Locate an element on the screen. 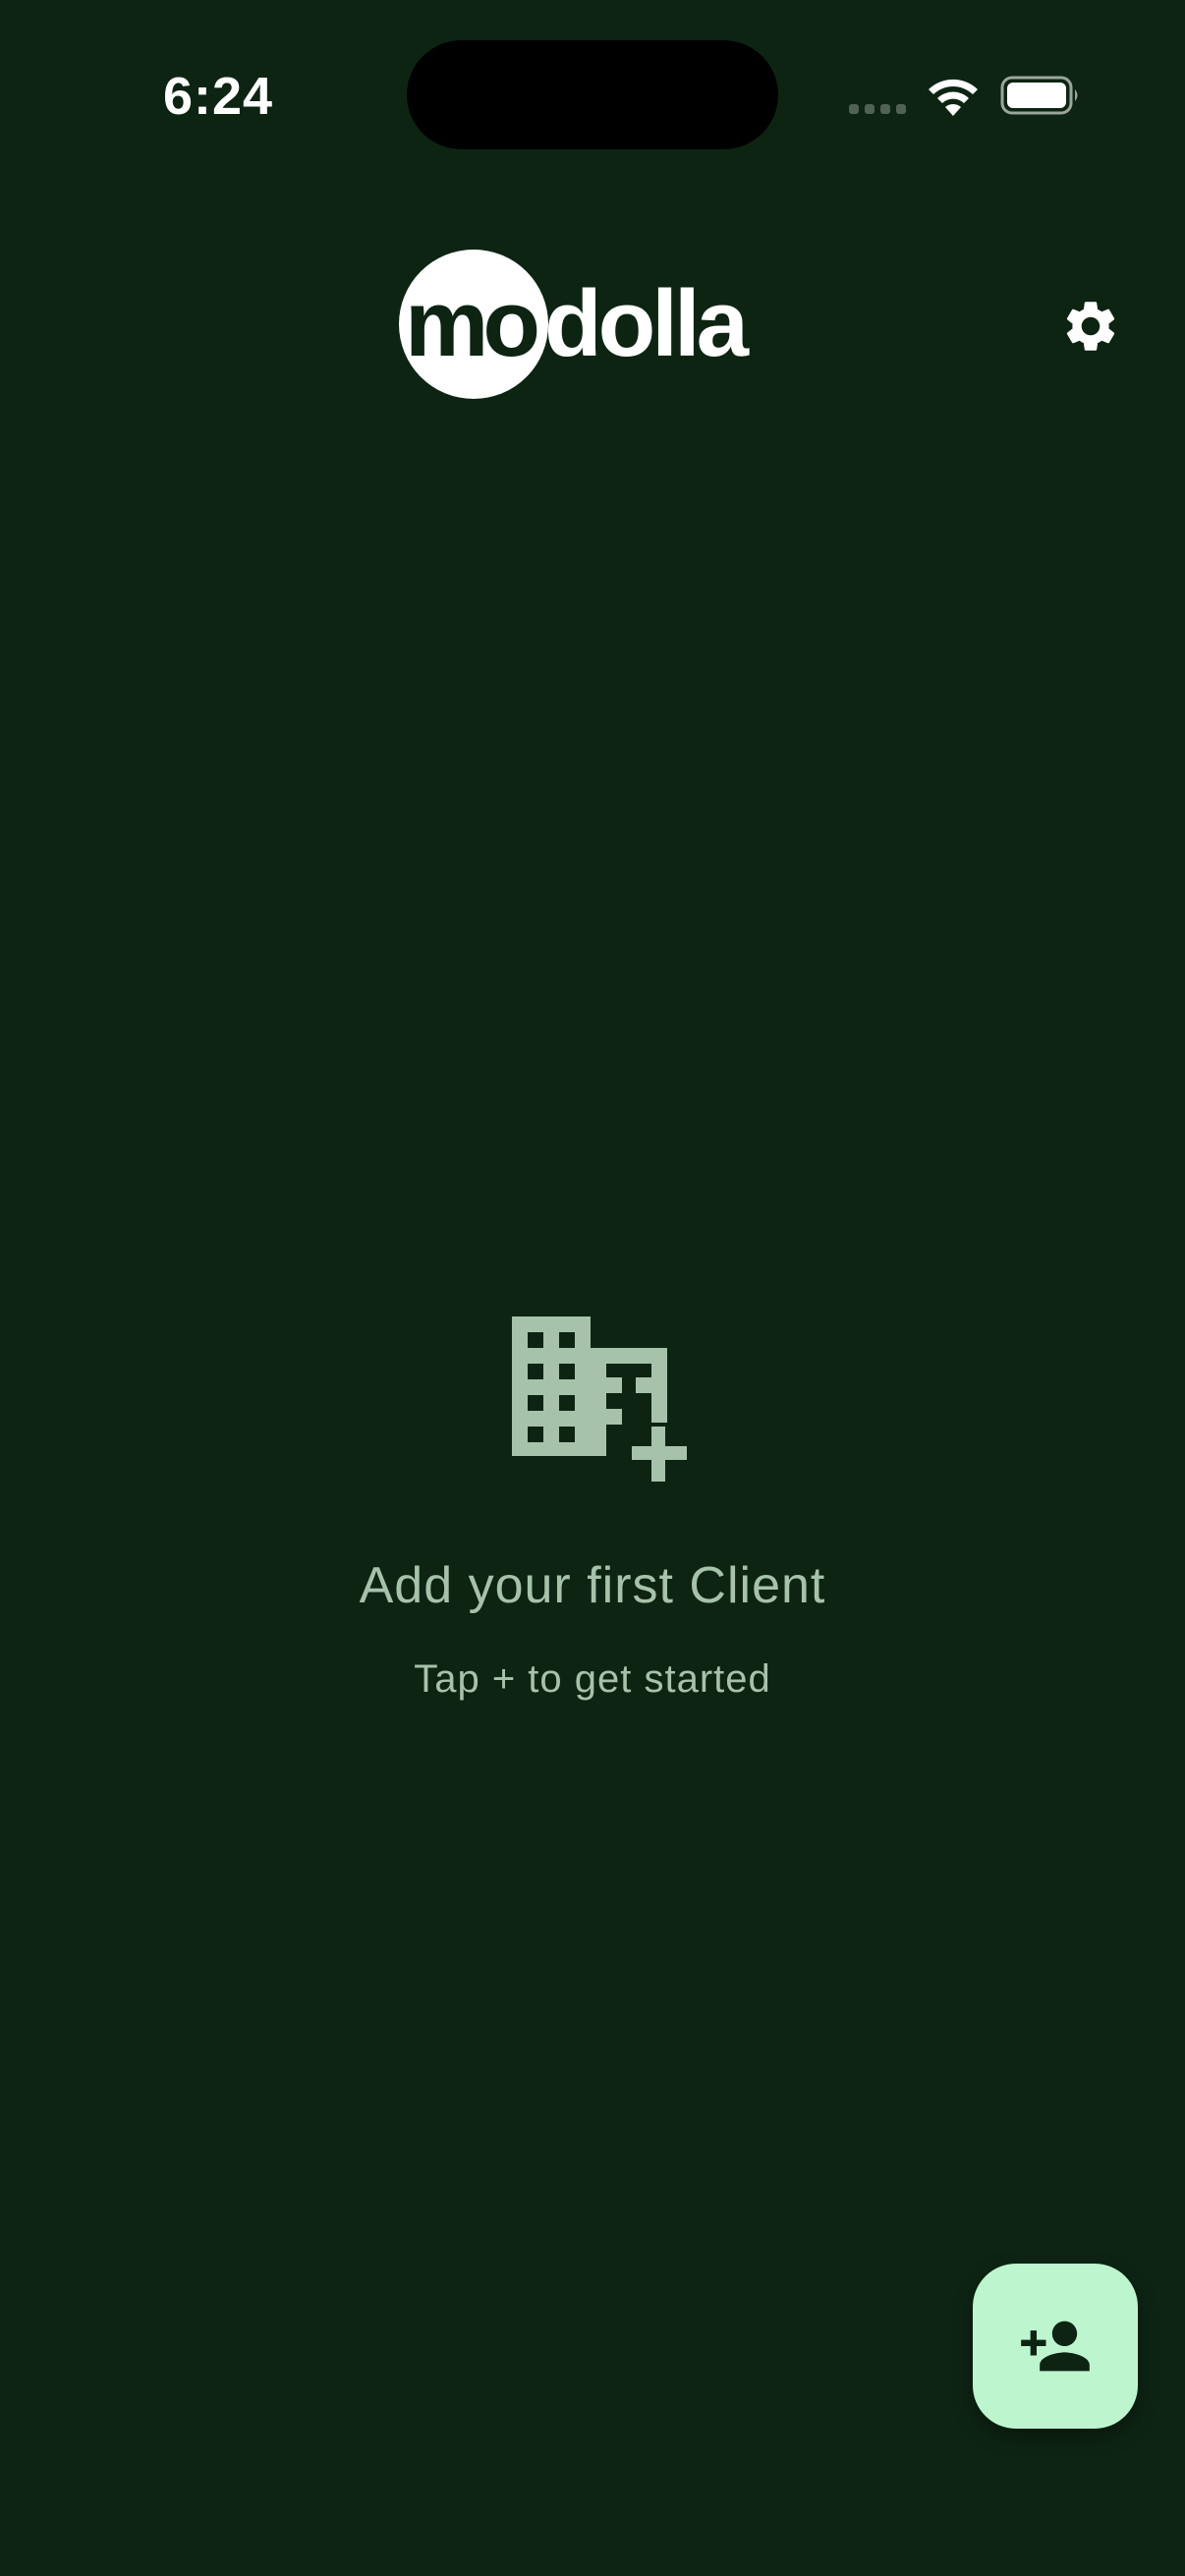  person-add-icon is located at coordinates (1056, 2346).